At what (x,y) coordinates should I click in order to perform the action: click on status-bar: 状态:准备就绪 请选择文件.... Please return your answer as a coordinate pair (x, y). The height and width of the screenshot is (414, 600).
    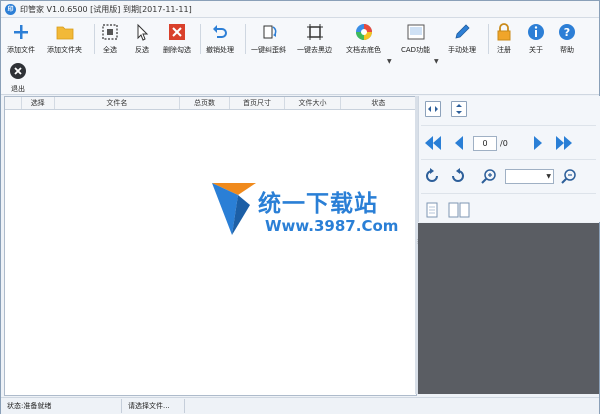
    Looking at the image, I should click on (300, 405).